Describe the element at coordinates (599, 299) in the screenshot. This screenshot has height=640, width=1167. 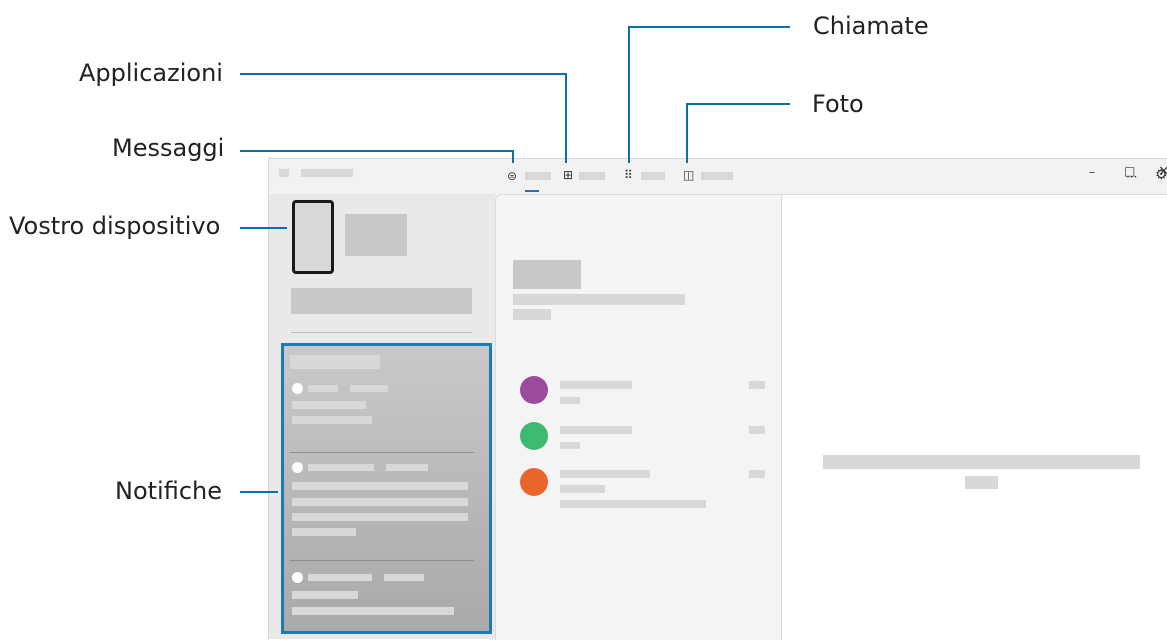
I see `messages-subtitle` at that location.